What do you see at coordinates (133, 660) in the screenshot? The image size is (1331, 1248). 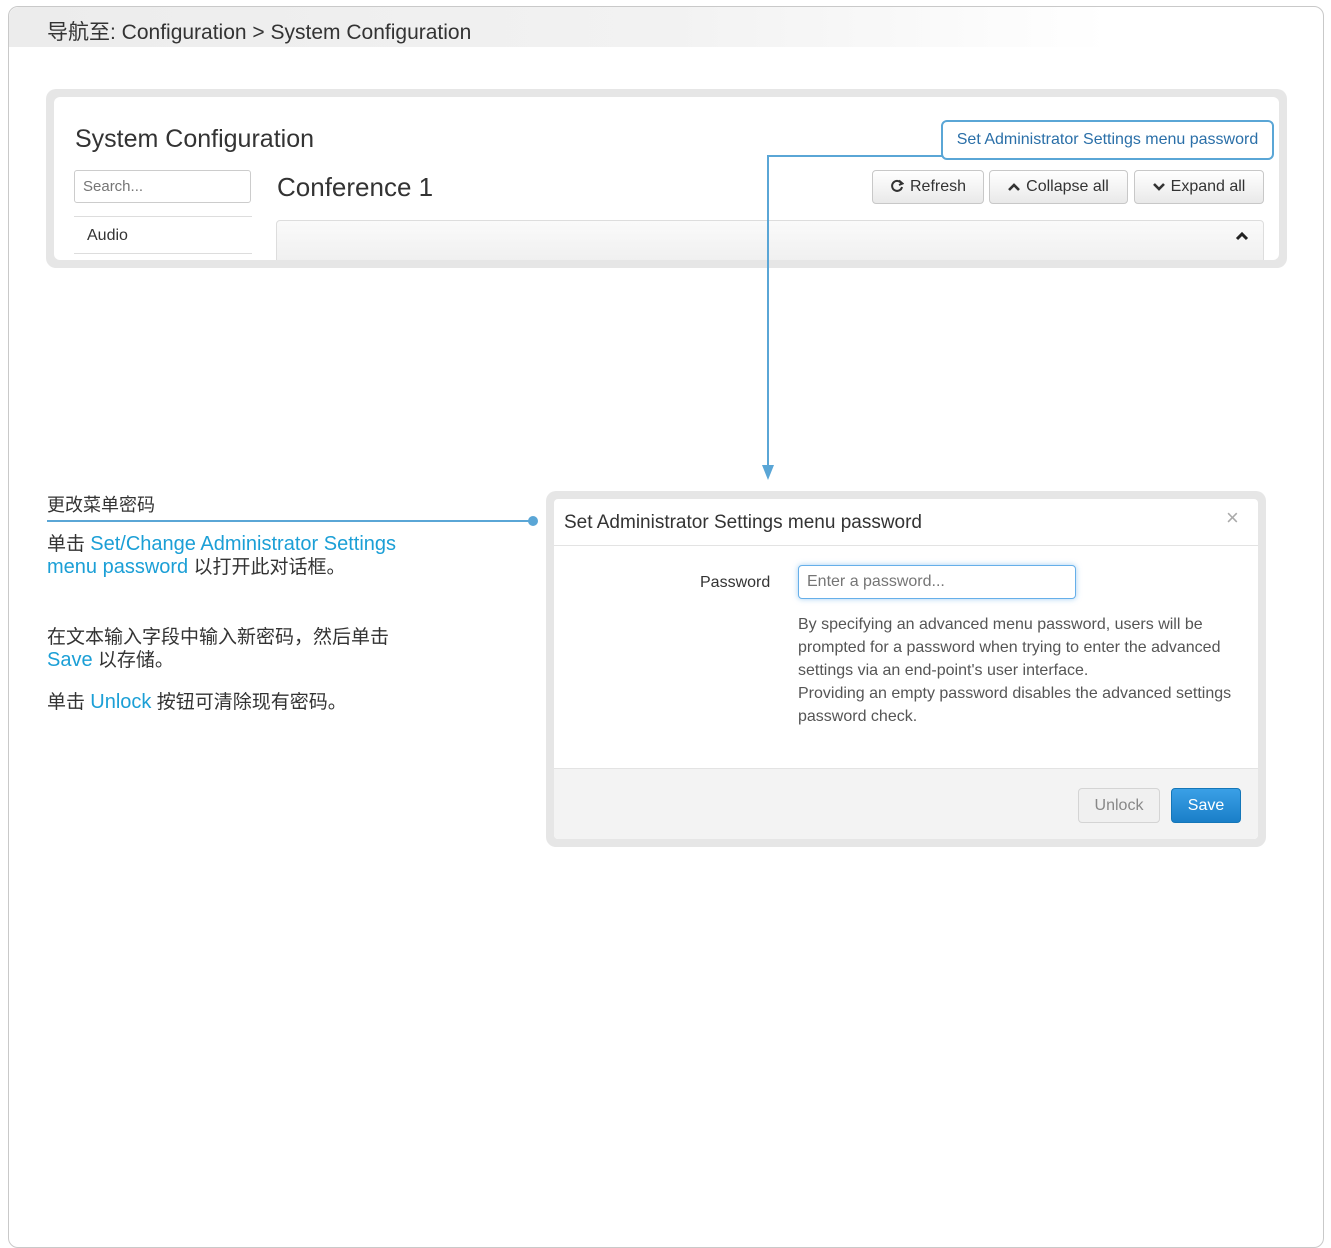 I see `instruction-text: 以存储。` at bounding box center [133, 660].